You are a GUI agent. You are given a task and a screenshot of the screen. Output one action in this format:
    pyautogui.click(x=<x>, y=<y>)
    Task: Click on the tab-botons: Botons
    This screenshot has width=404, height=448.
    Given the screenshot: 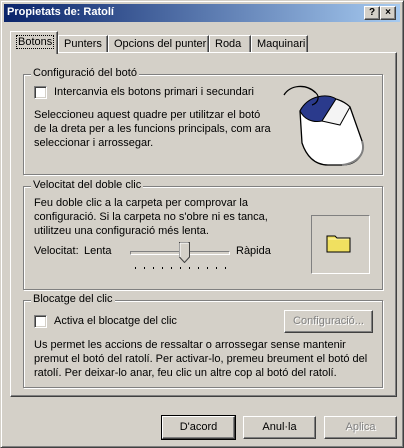 What is the action you would take?
    pyautogui.click(x=34, y=42)
    